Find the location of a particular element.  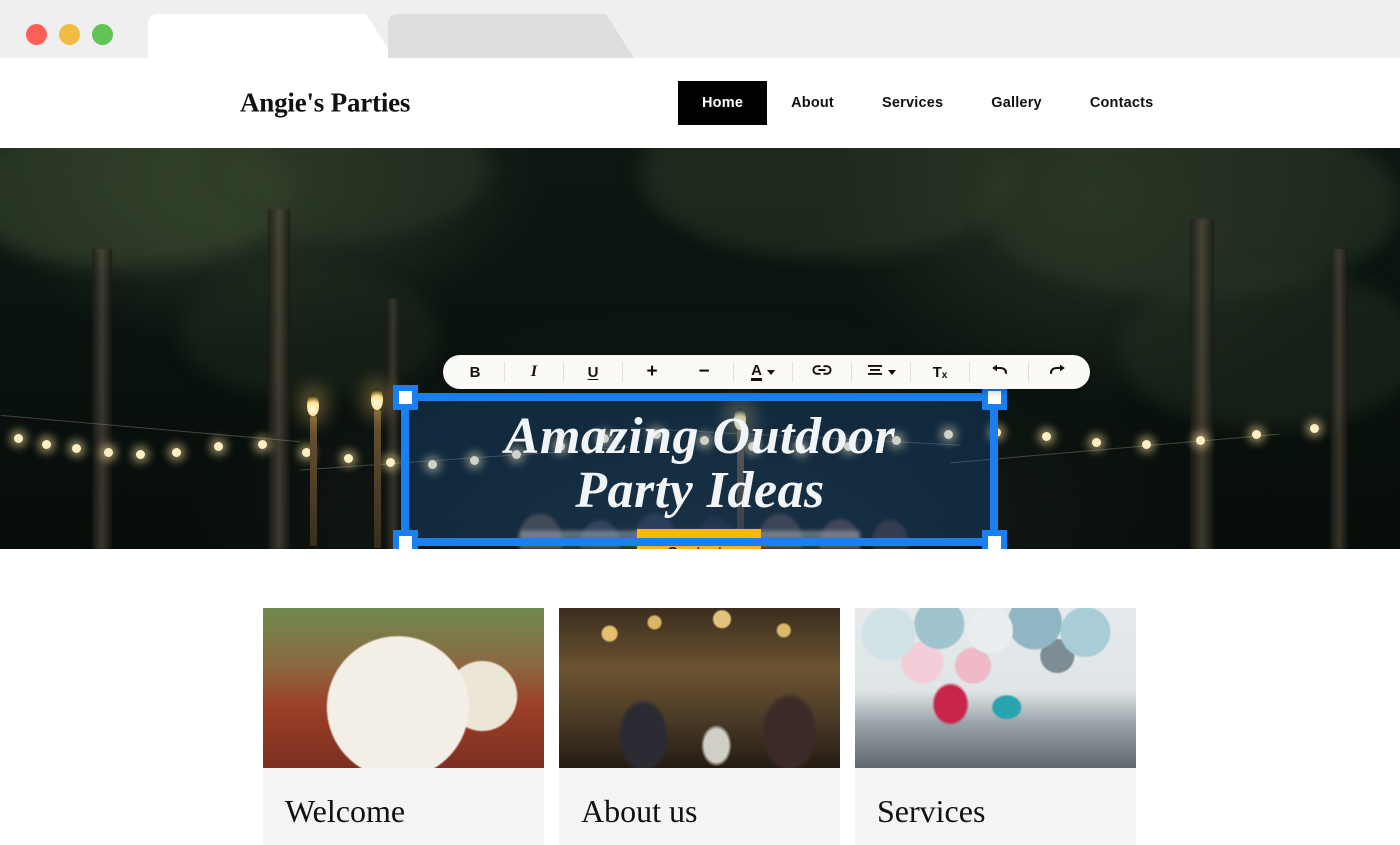

people-toasting-photo is located at coordinates (699, 688).